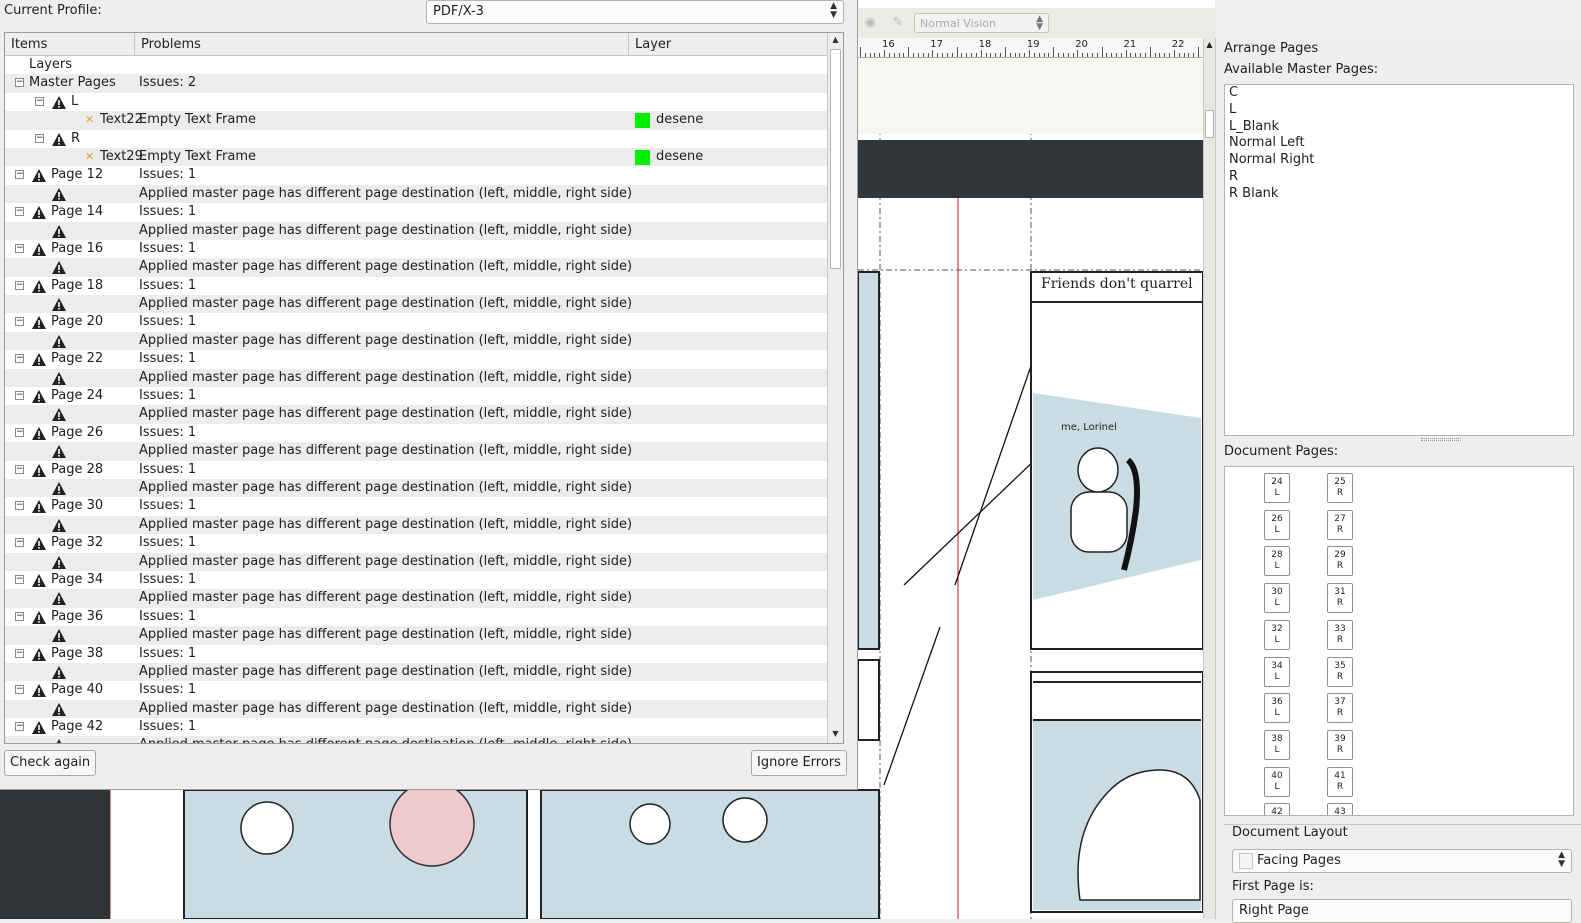  What do you see at coordinates (416, 654) in the screenshot?
I see `tree-row: − Page 38 Issues: 1` at bounding box center [416, 654].